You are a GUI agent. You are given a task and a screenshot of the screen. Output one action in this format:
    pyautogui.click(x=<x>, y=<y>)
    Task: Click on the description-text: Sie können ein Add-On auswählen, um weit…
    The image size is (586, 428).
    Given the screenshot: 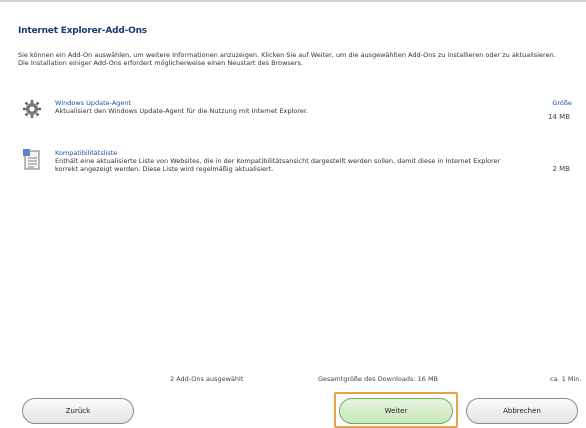 What is the action you would take?
    pyautogui.click(x=287, y=59)
    